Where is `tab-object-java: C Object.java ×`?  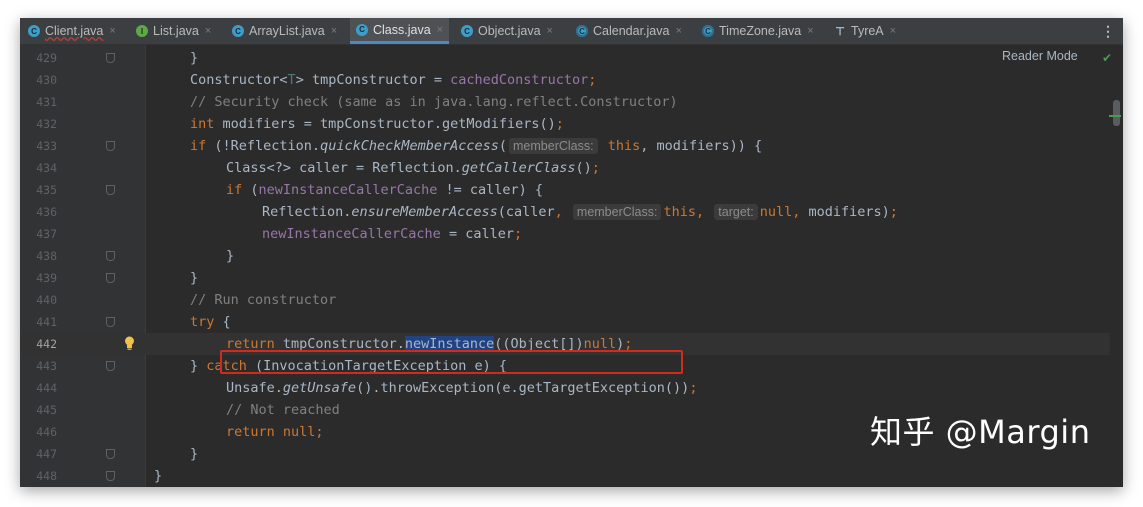
tab-object-java: C Object.java × is located at coordinates (507, 31).